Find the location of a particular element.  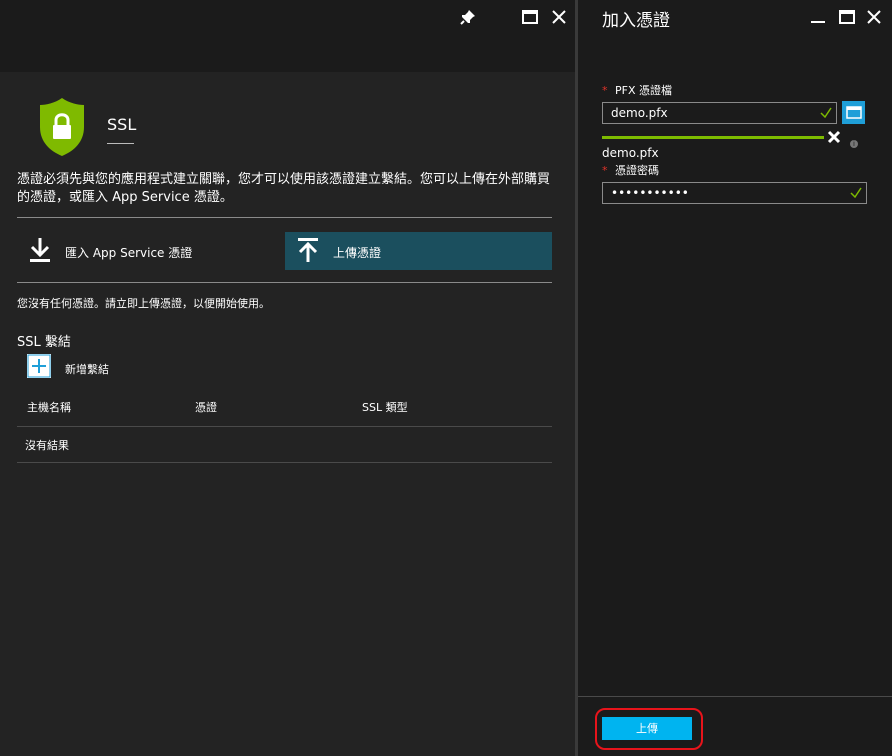

column-header-ssl-type: SSL 類型 is located at coordinates (385, 407).